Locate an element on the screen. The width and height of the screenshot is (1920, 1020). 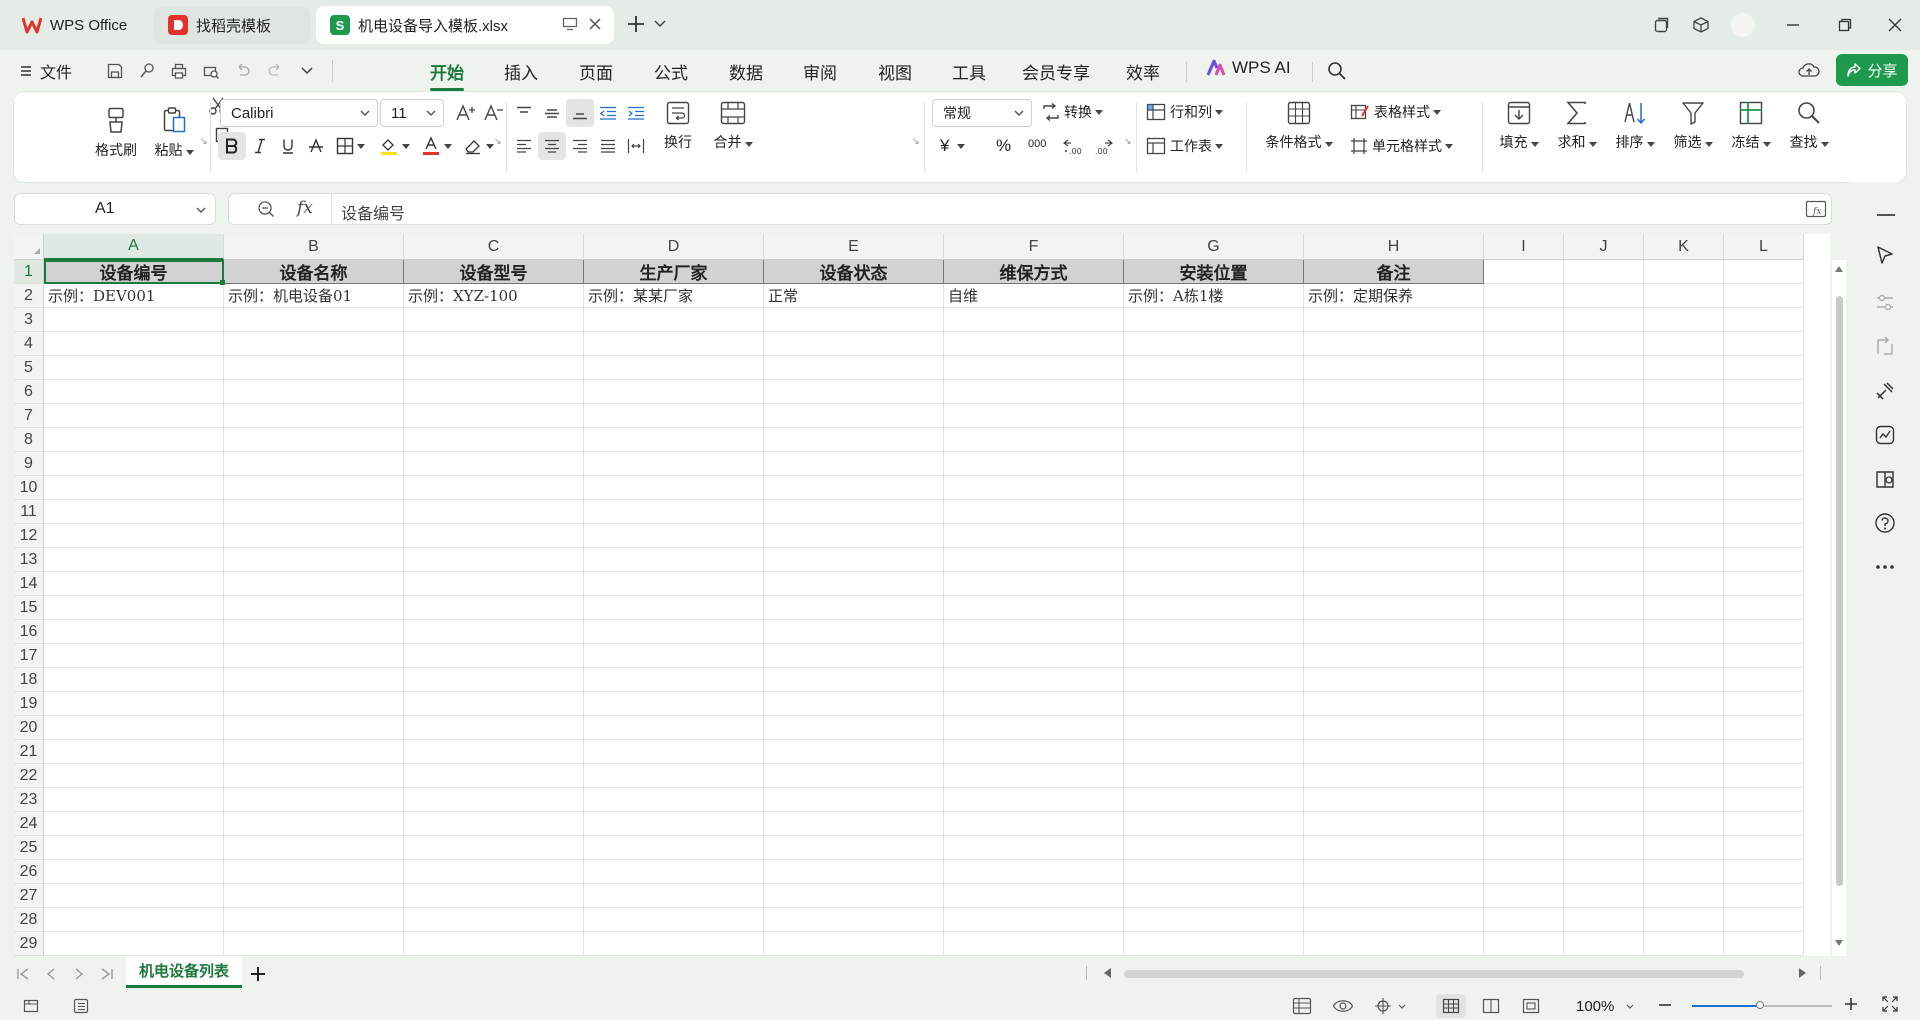
worksheet-button: 工作表 is located at coordinates (1184, 146).